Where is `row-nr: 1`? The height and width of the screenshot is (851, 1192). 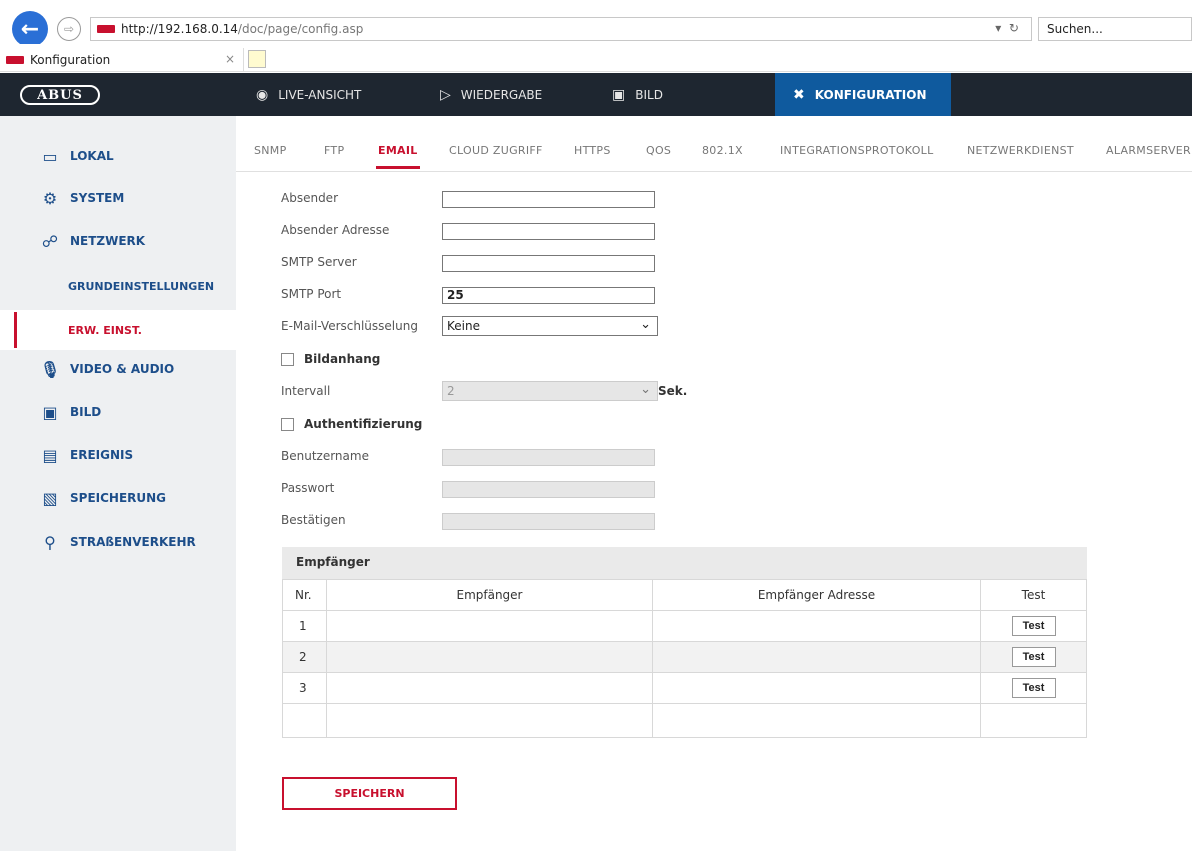 row-nr: 1 is located at coordinates (304, 626).